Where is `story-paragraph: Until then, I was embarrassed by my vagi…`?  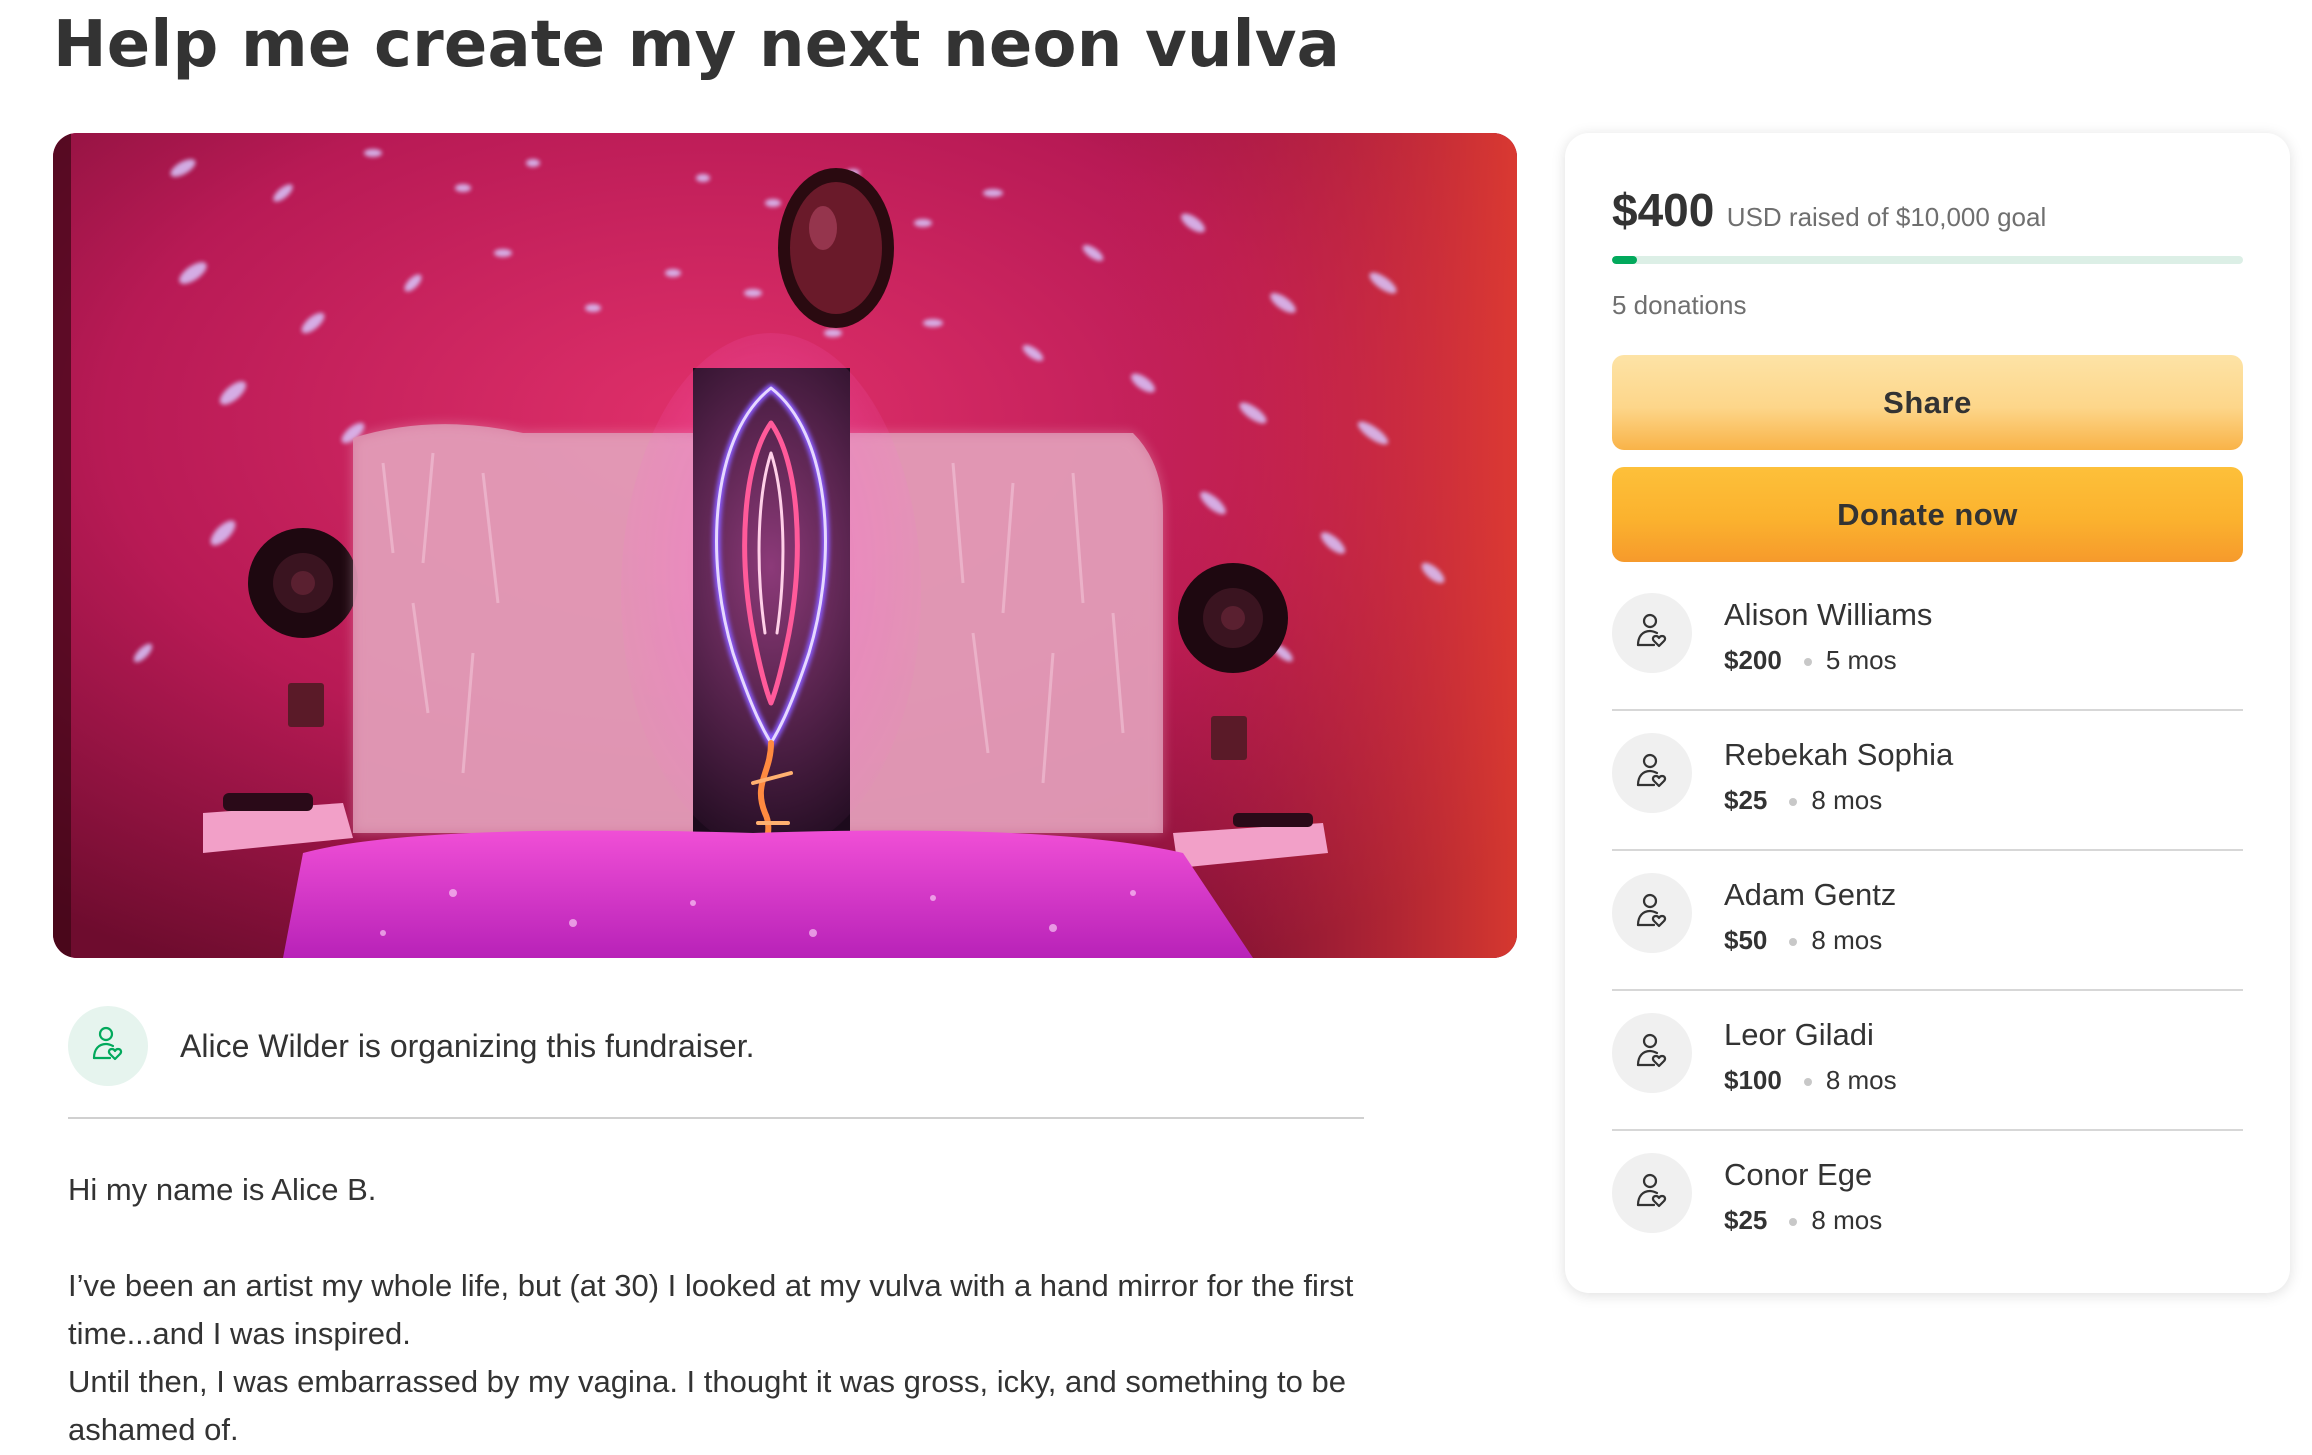
story-paragraph: Until then, I was embarrassed by my vagi… is located at coordinates (707, 1405).